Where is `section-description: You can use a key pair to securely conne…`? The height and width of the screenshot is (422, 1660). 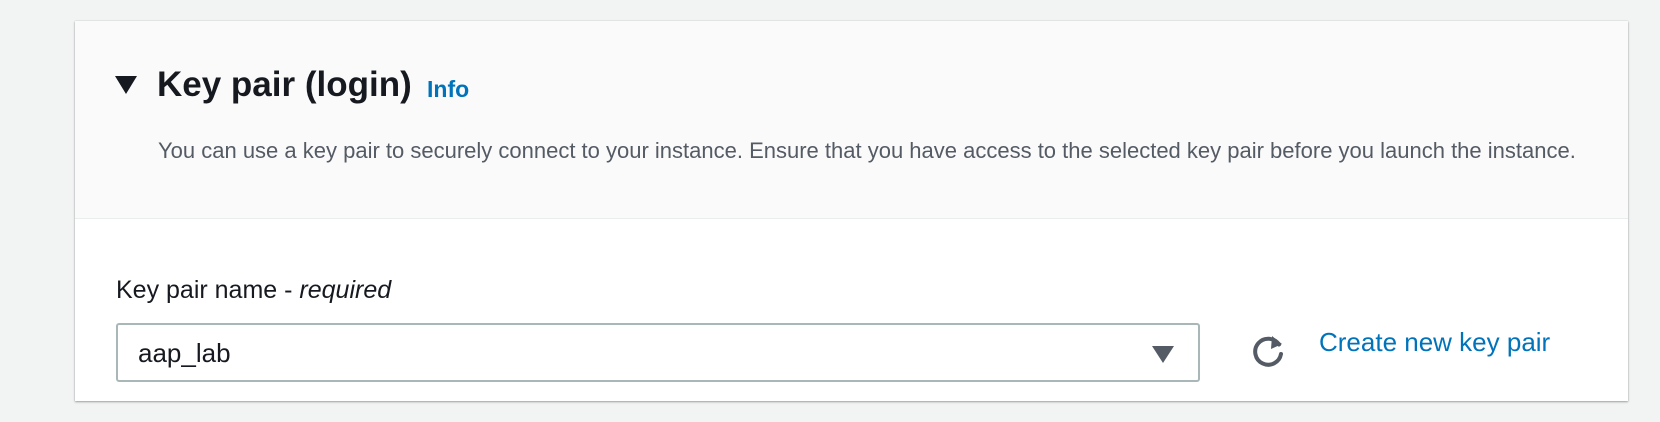 section-description: You can use a key pair to securely conne… is located at coordinates (867, 150).